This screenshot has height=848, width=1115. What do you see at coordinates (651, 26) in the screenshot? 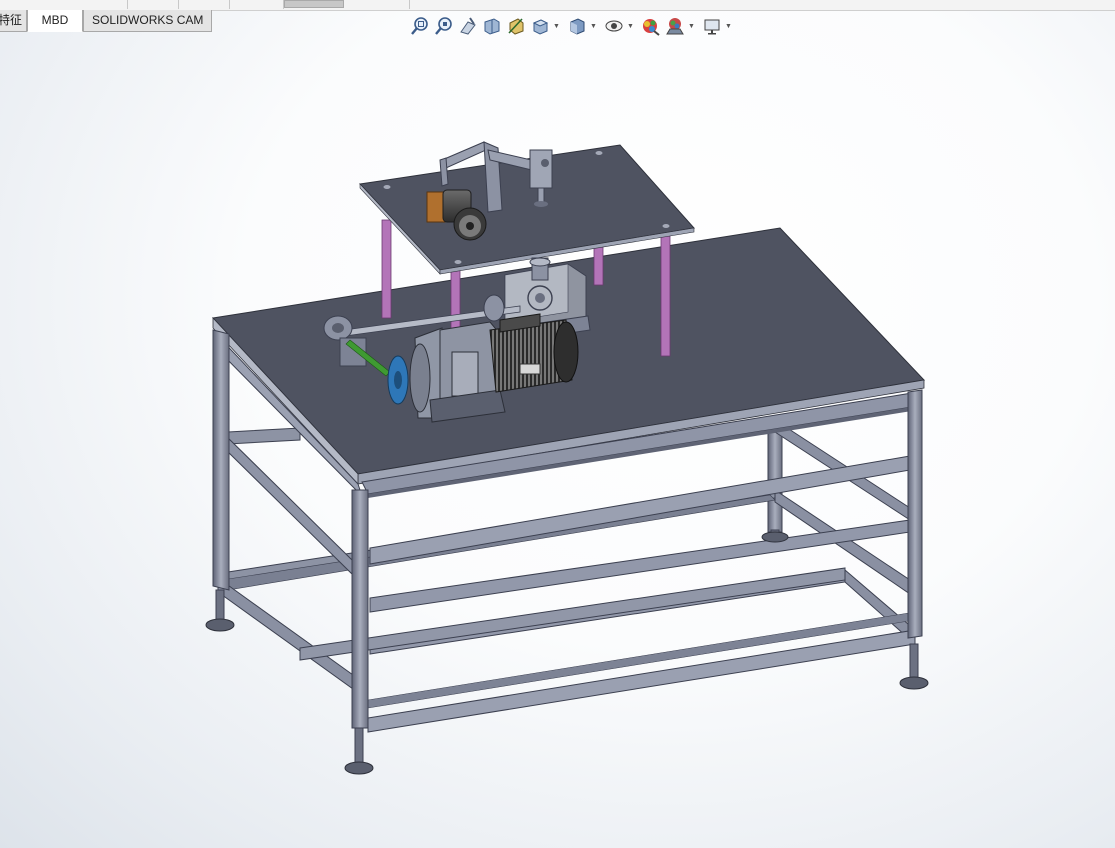
I see `edit-appearance-icon` at bounding box center [651, 26].